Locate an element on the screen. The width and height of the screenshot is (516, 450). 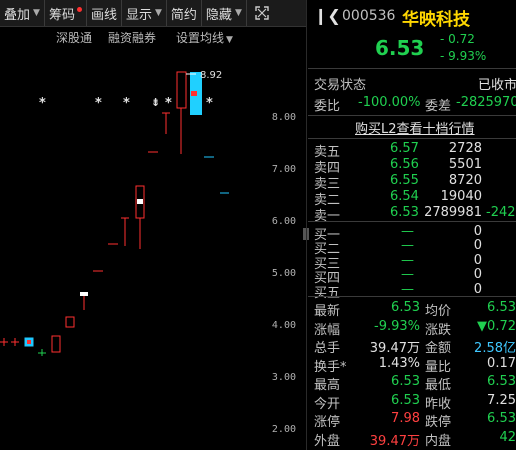
stat-label: 涨幅 is located at coordinates (327, 330).